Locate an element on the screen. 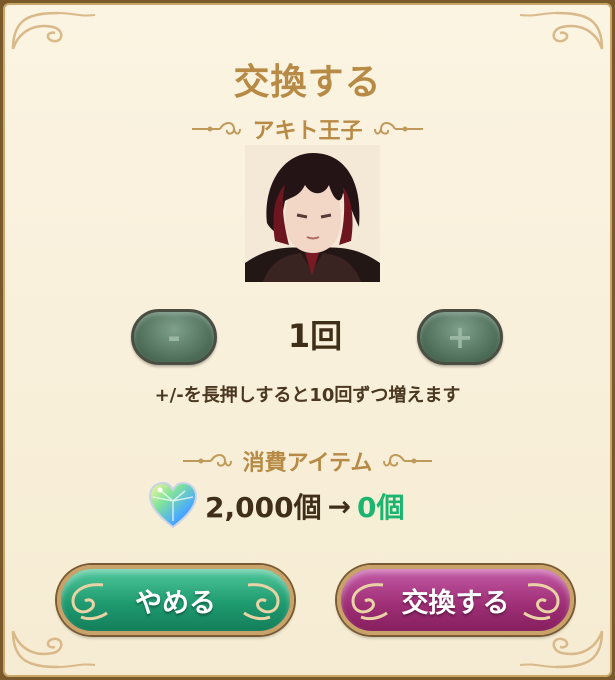 The height and width of the screenshot is (680, 615). character-name-heading: アキト王子 is located at coordinates (307, 129).